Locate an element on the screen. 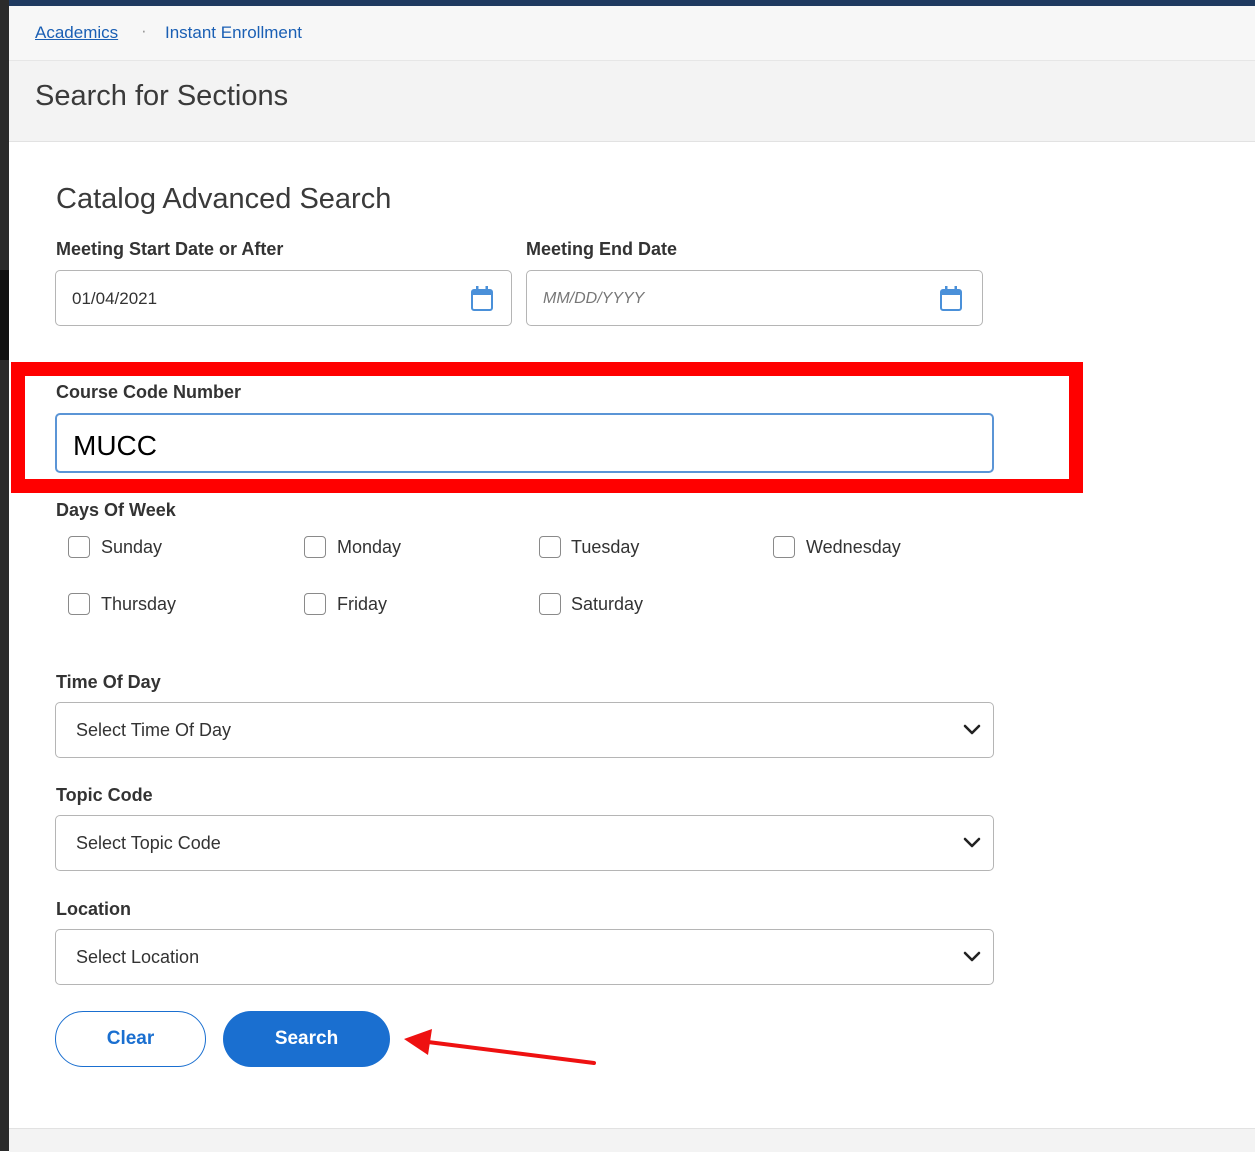 This screenshot has width=1255, height=1152. start-date-label: Meeting Start Date or After is located at coordinates (170, 249).